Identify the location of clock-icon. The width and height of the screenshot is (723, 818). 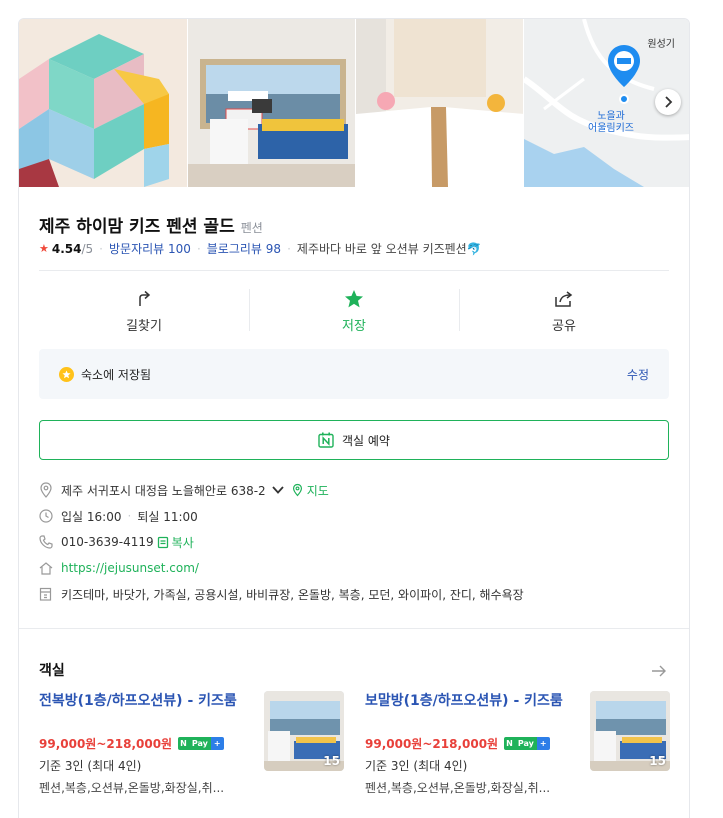
(50, 516).